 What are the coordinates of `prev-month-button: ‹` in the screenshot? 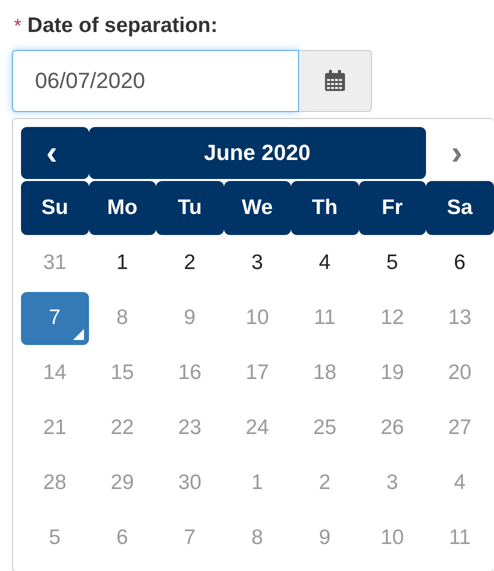 It's located at (54, 152).